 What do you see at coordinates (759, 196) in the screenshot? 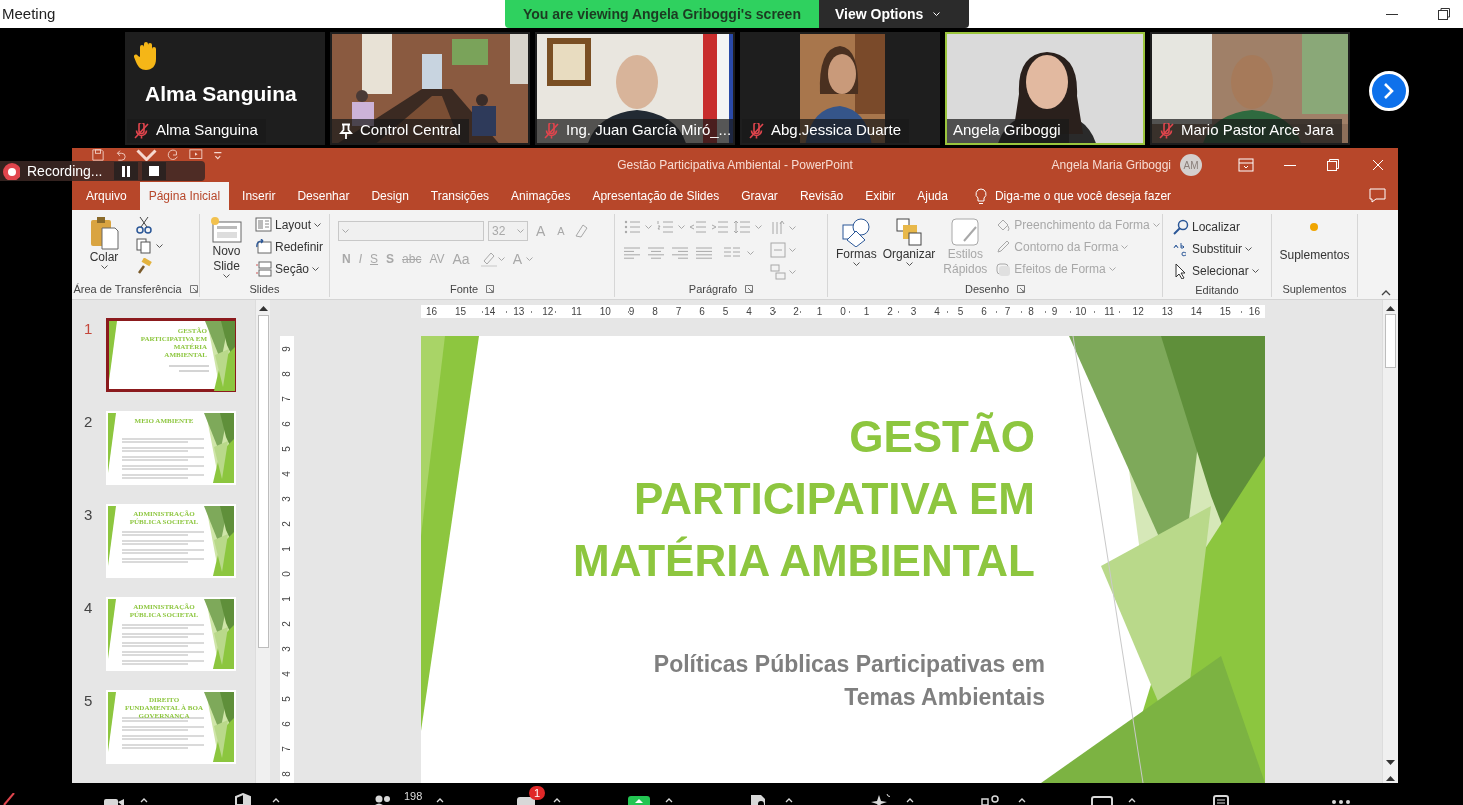
I see `ribbon-tab: Gravar` at bounding box center [759, 196].